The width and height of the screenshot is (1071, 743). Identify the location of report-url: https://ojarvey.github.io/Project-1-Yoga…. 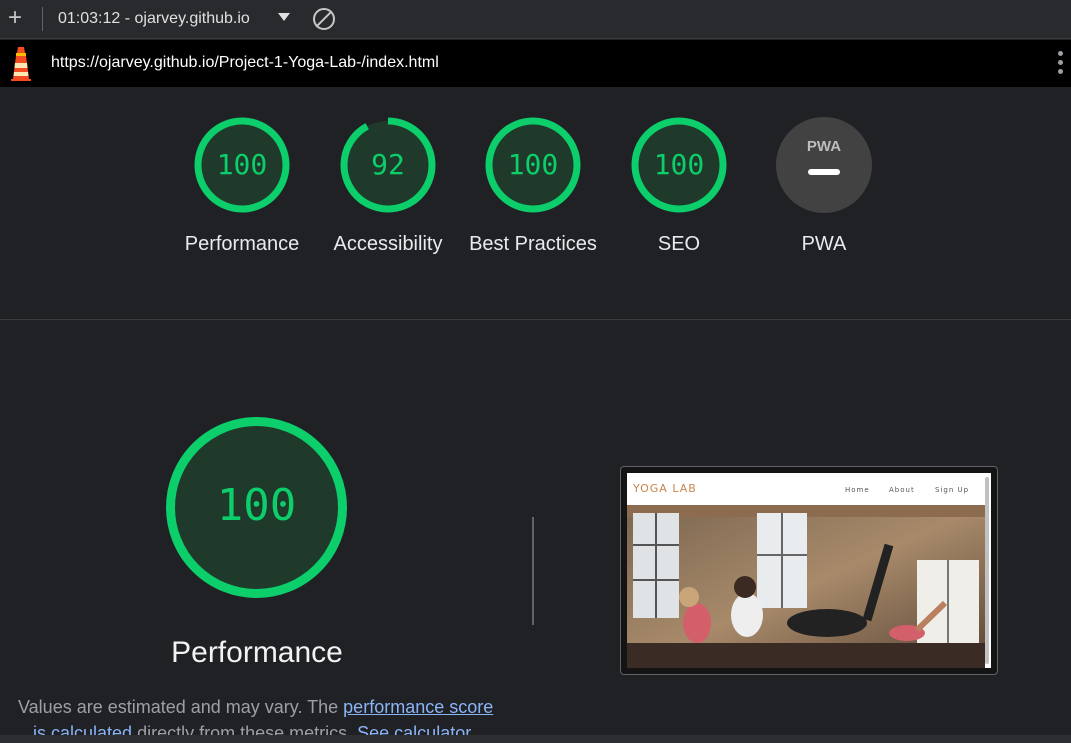
(245, 63).